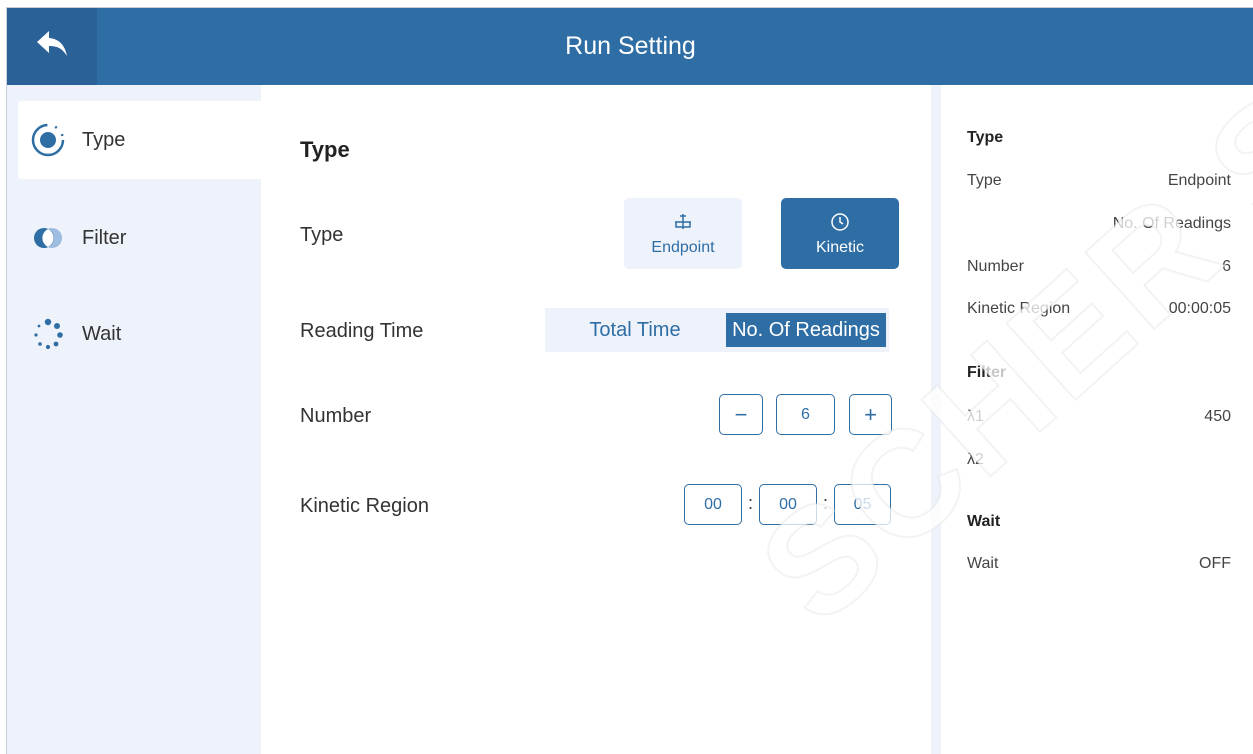 This screenshot has height=754, width=1253. What do you see at coordinates (840, 222) in the screenshot?
I see `clock-icon` at bounding box center [840, 222].